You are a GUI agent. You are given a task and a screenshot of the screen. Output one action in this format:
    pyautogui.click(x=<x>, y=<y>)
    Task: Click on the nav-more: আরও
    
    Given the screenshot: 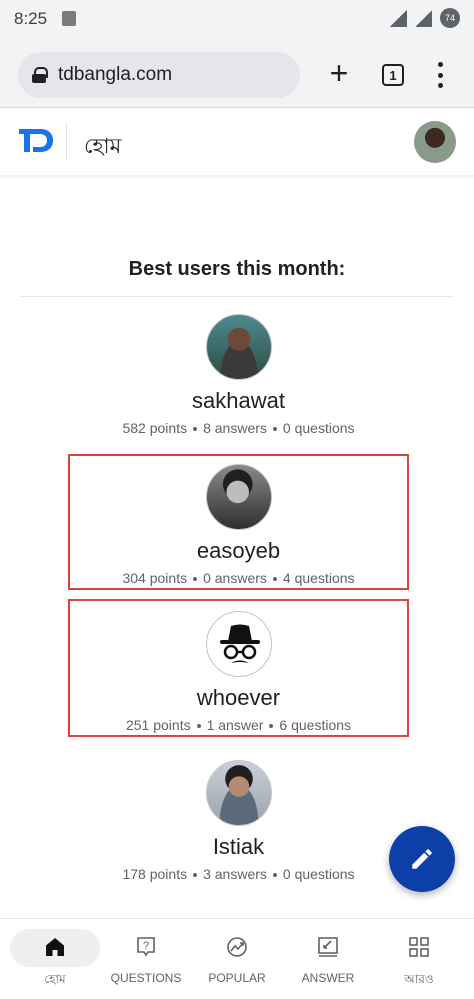 What is the action you would take?
    pyautogui.click(x=419, y=959)
    